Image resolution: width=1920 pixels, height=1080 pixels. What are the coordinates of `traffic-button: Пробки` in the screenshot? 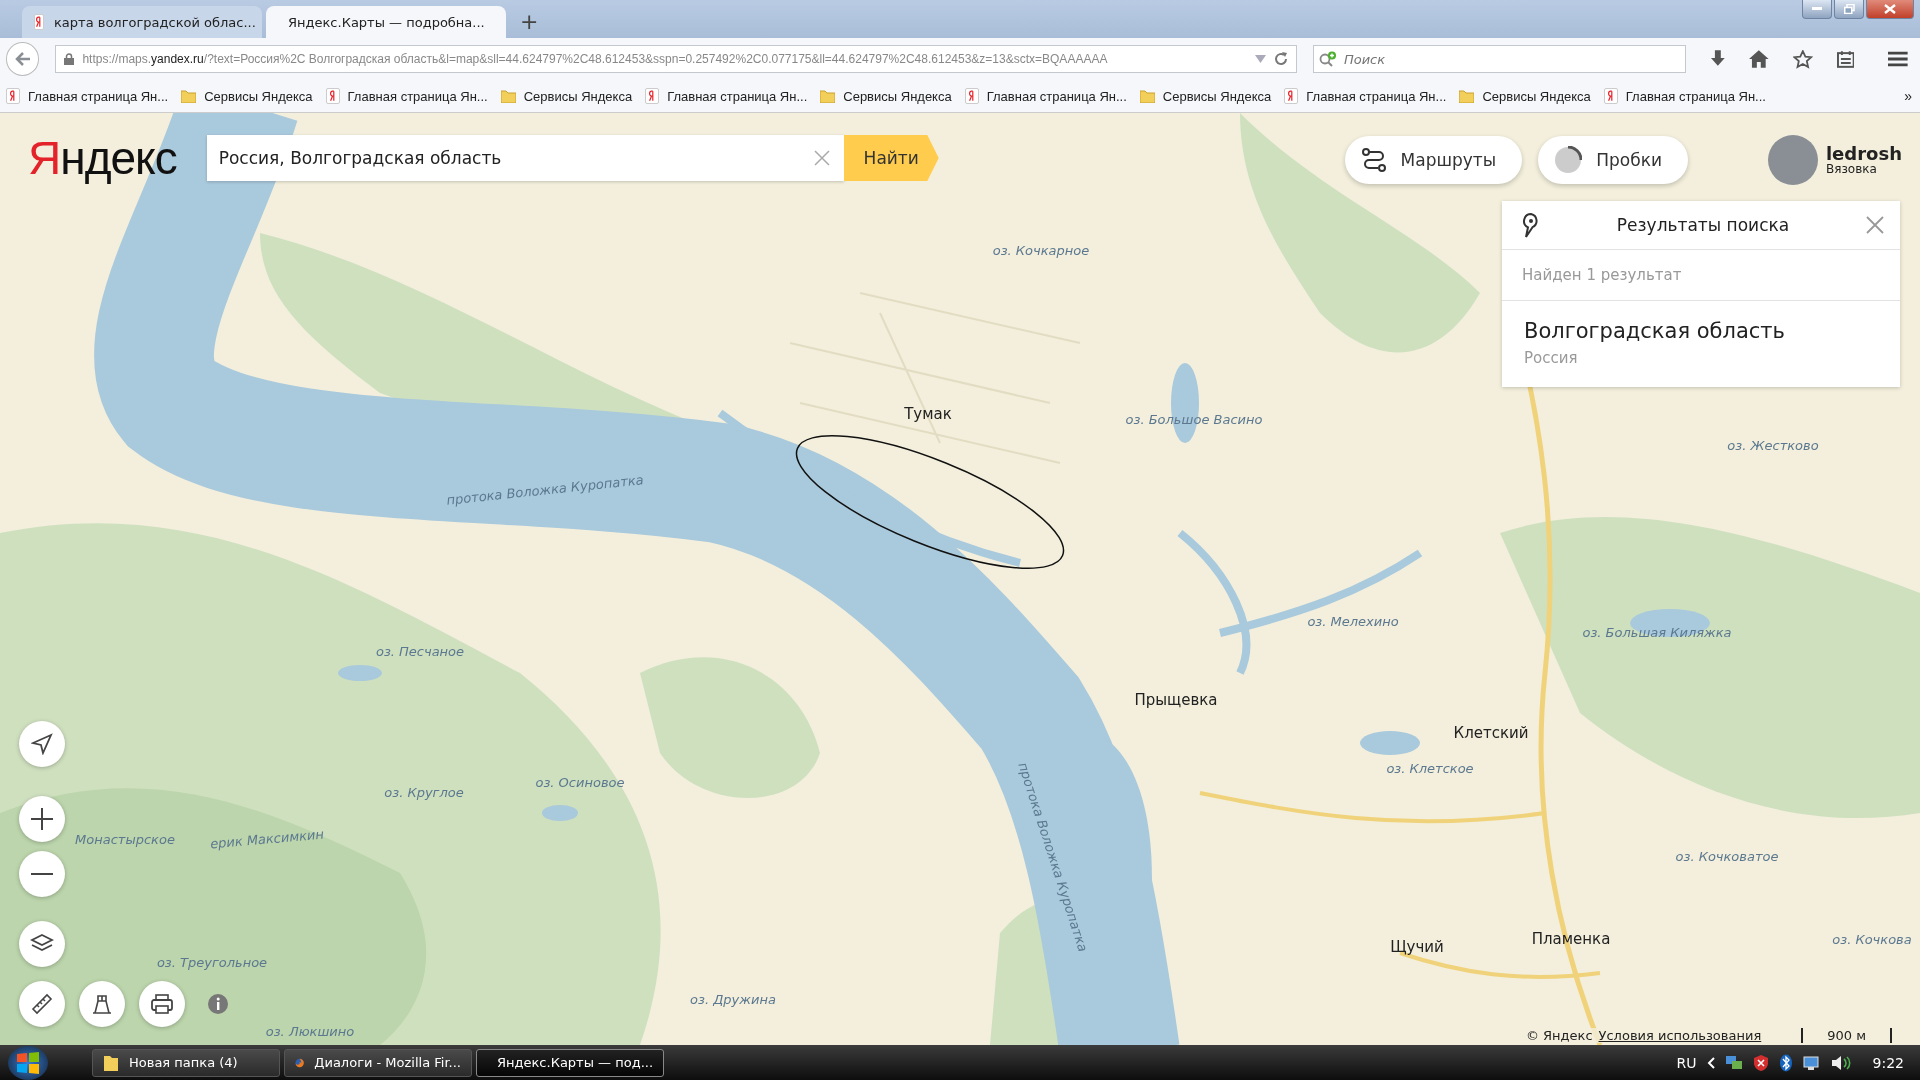 It's located at (1613, 160).